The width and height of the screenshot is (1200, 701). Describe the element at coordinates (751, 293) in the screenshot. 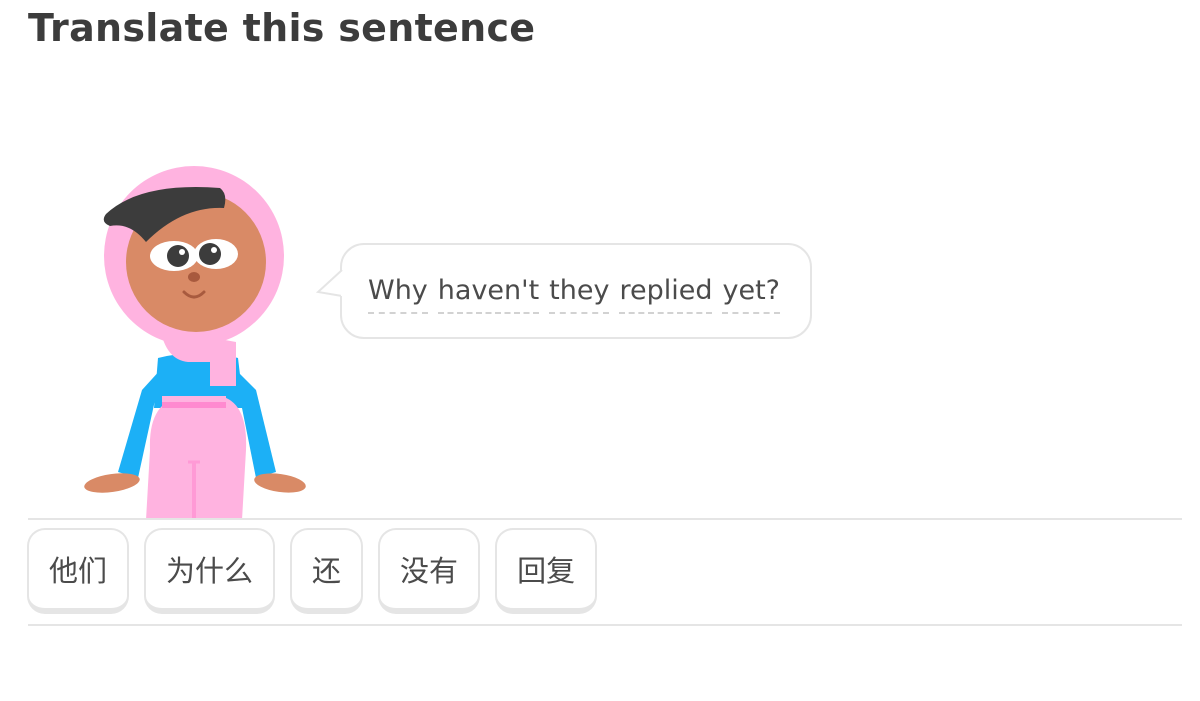

I see `prompt-word: yet?` at that location.